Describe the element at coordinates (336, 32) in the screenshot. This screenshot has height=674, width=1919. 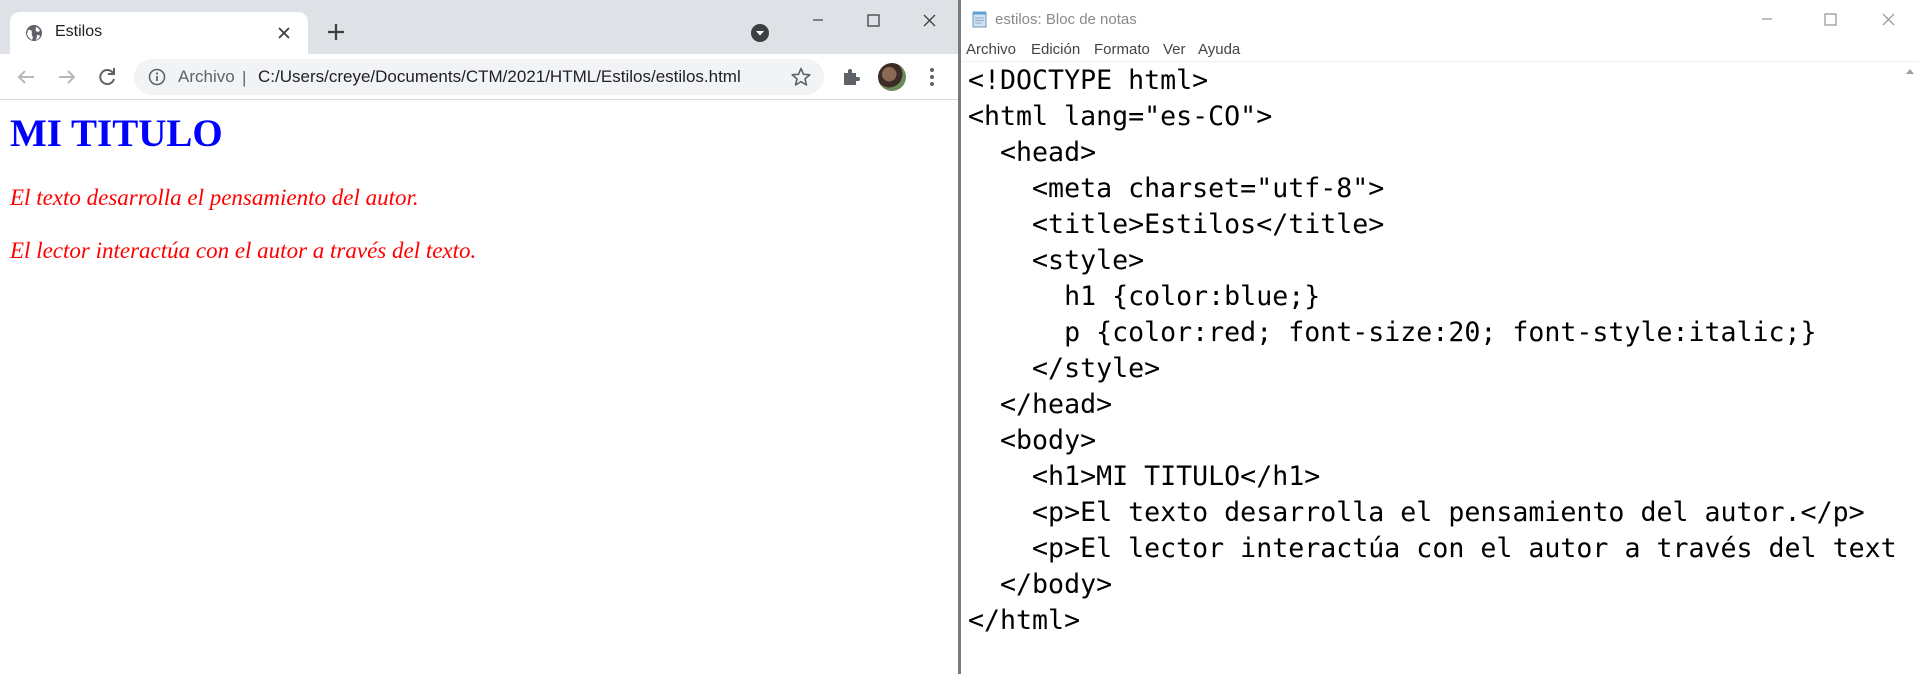
I see `plus-icon` at that location.